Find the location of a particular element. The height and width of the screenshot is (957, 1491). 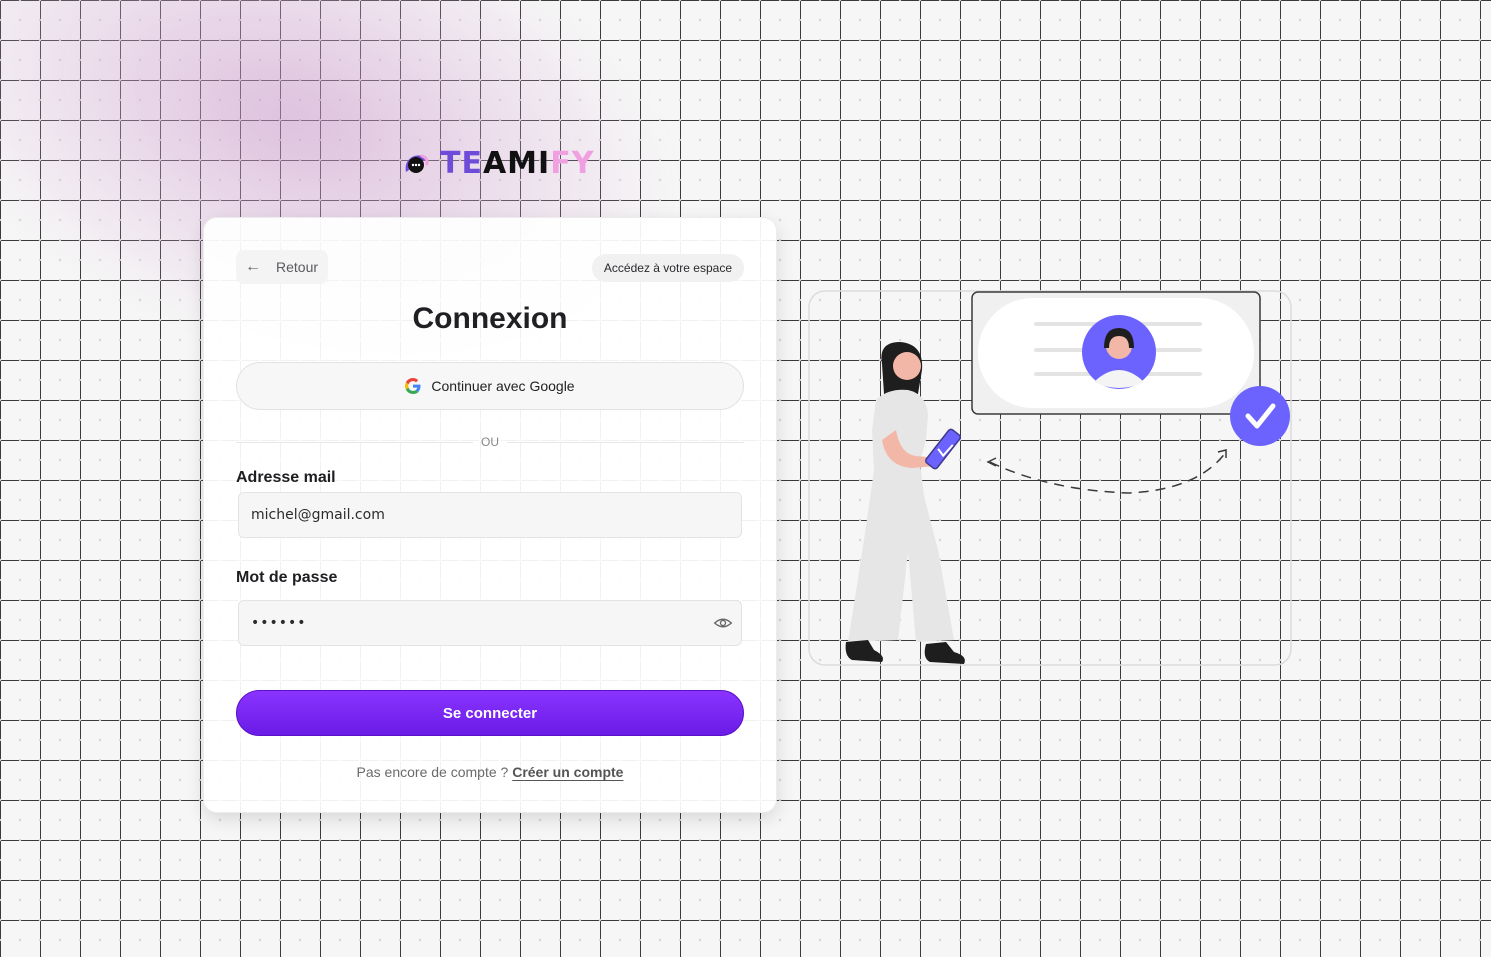

logo-word-part3: FY is located at coordinates (572, 163).